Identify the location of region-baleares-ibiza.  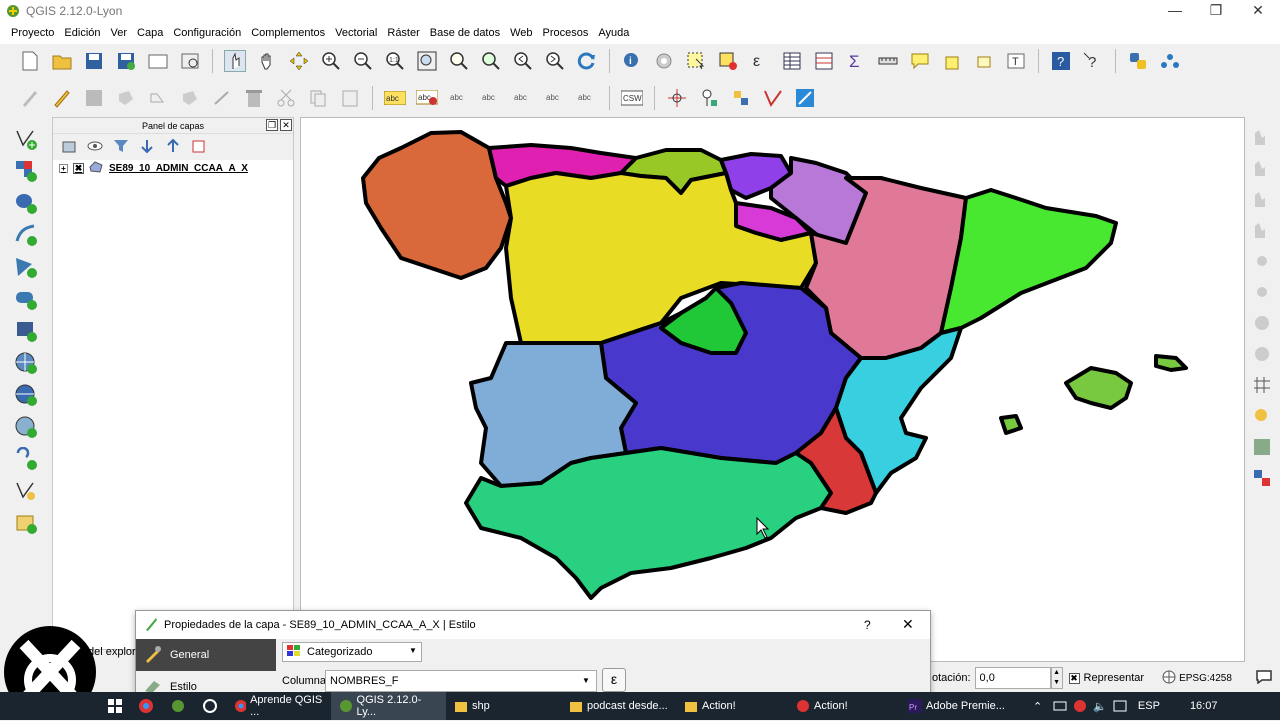
(1011, 424).